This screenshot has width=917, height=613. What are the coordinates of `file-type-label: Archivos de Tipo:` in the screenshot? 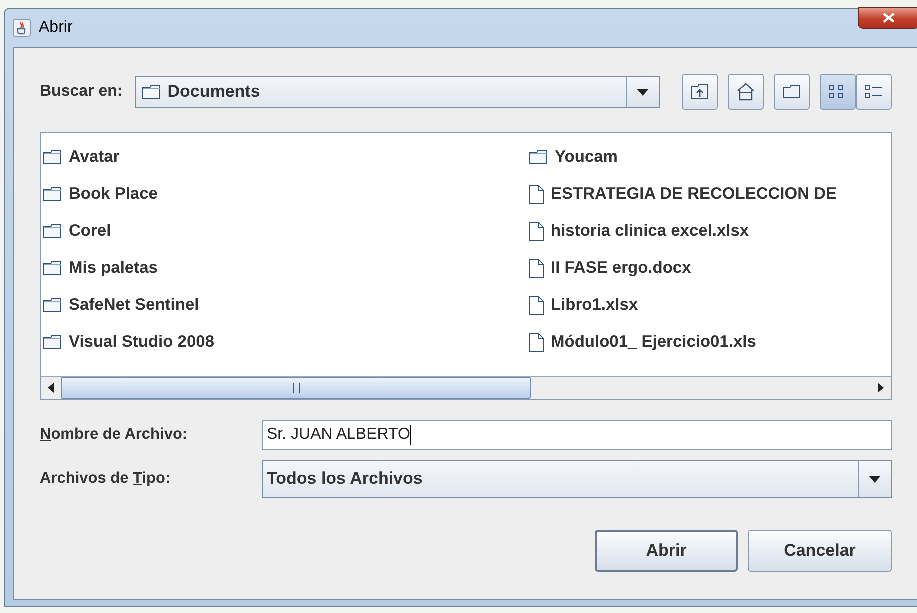 It's located at (106, 479).